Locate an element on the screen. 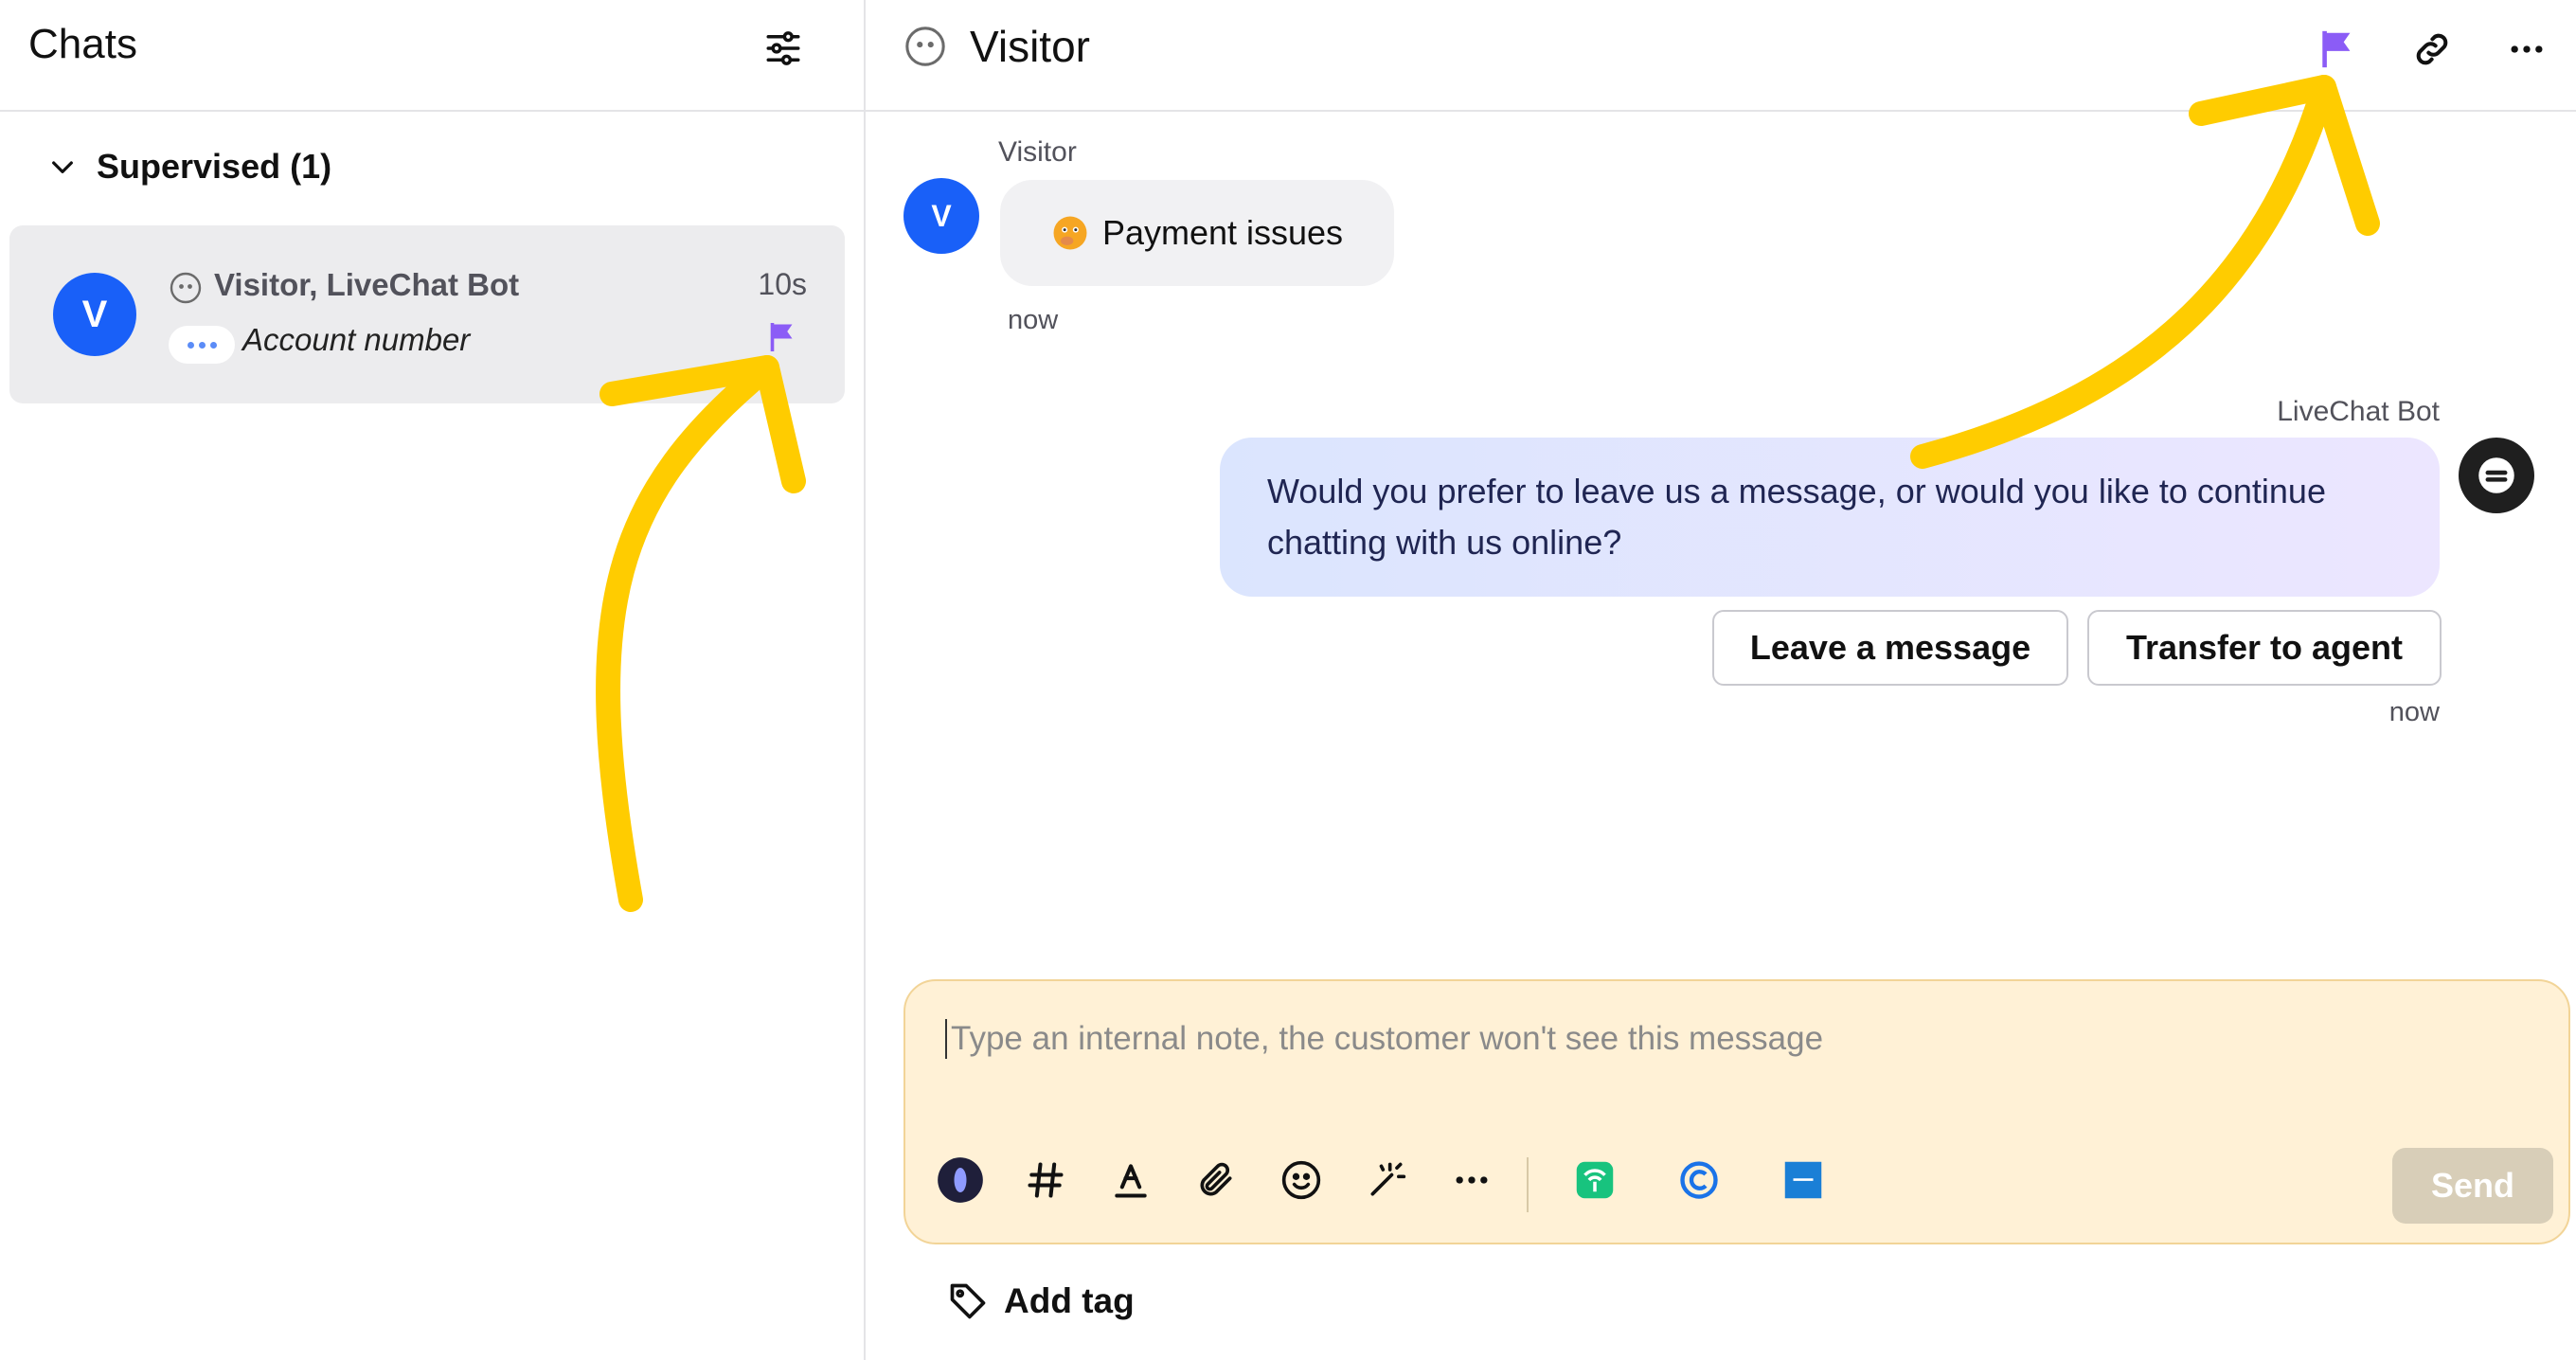  hashtag-icon is located at coordinates (1046, 1180).